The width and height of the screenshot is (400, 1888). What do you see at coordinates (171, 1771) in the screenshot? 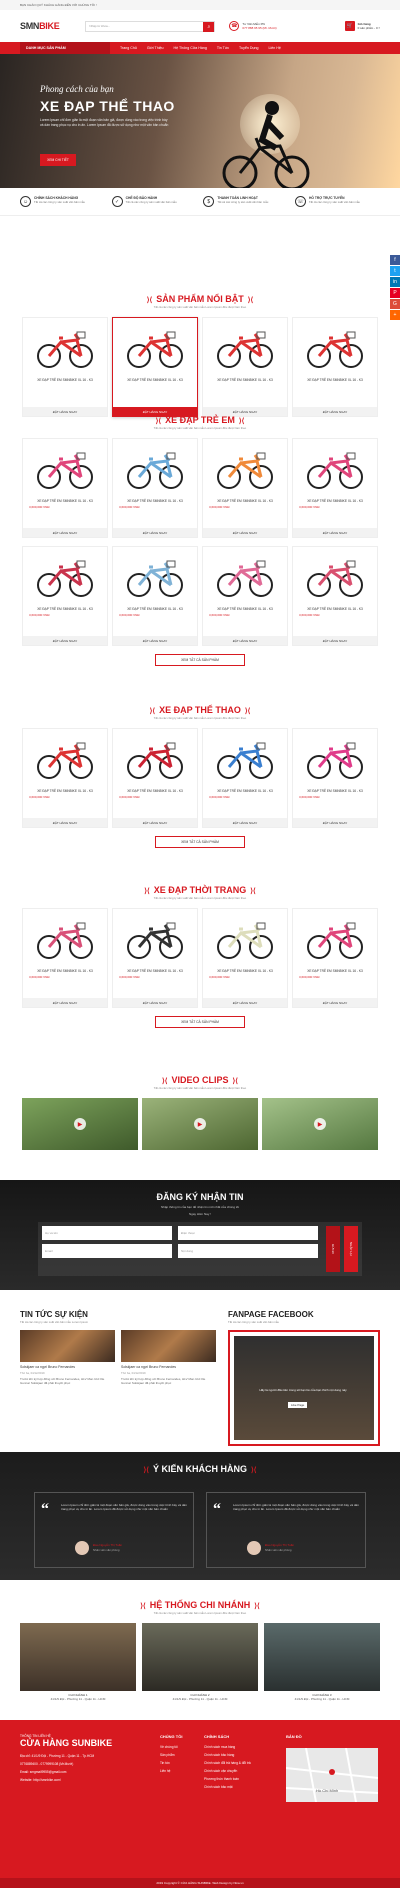
I see `footer-link: Liên hệ` at bounding box center [171, 1771].